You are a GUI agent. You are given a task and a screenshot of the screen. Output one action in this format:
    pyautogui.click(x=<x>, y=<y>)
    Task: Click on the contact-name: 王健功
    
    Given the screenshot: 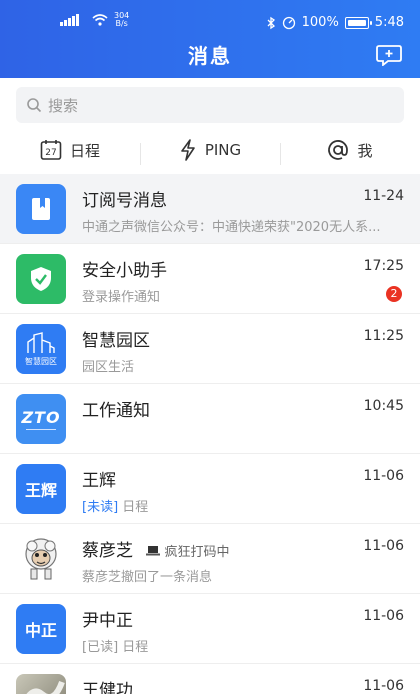 What is the action you would take?
    pyautogui.click(x=107, y=687)
    